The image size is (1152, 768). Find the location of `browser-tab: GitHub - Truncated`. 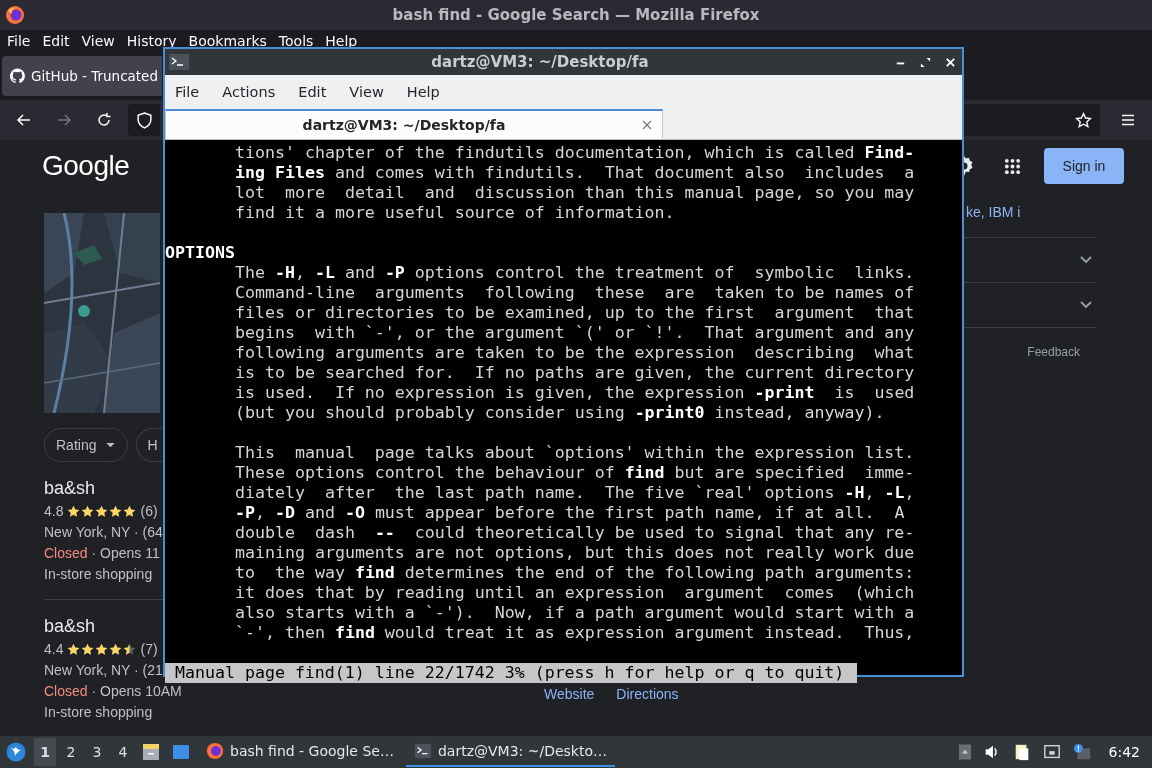

browser-tab: GitHub - Truncated is located at coordinates (82, 76).